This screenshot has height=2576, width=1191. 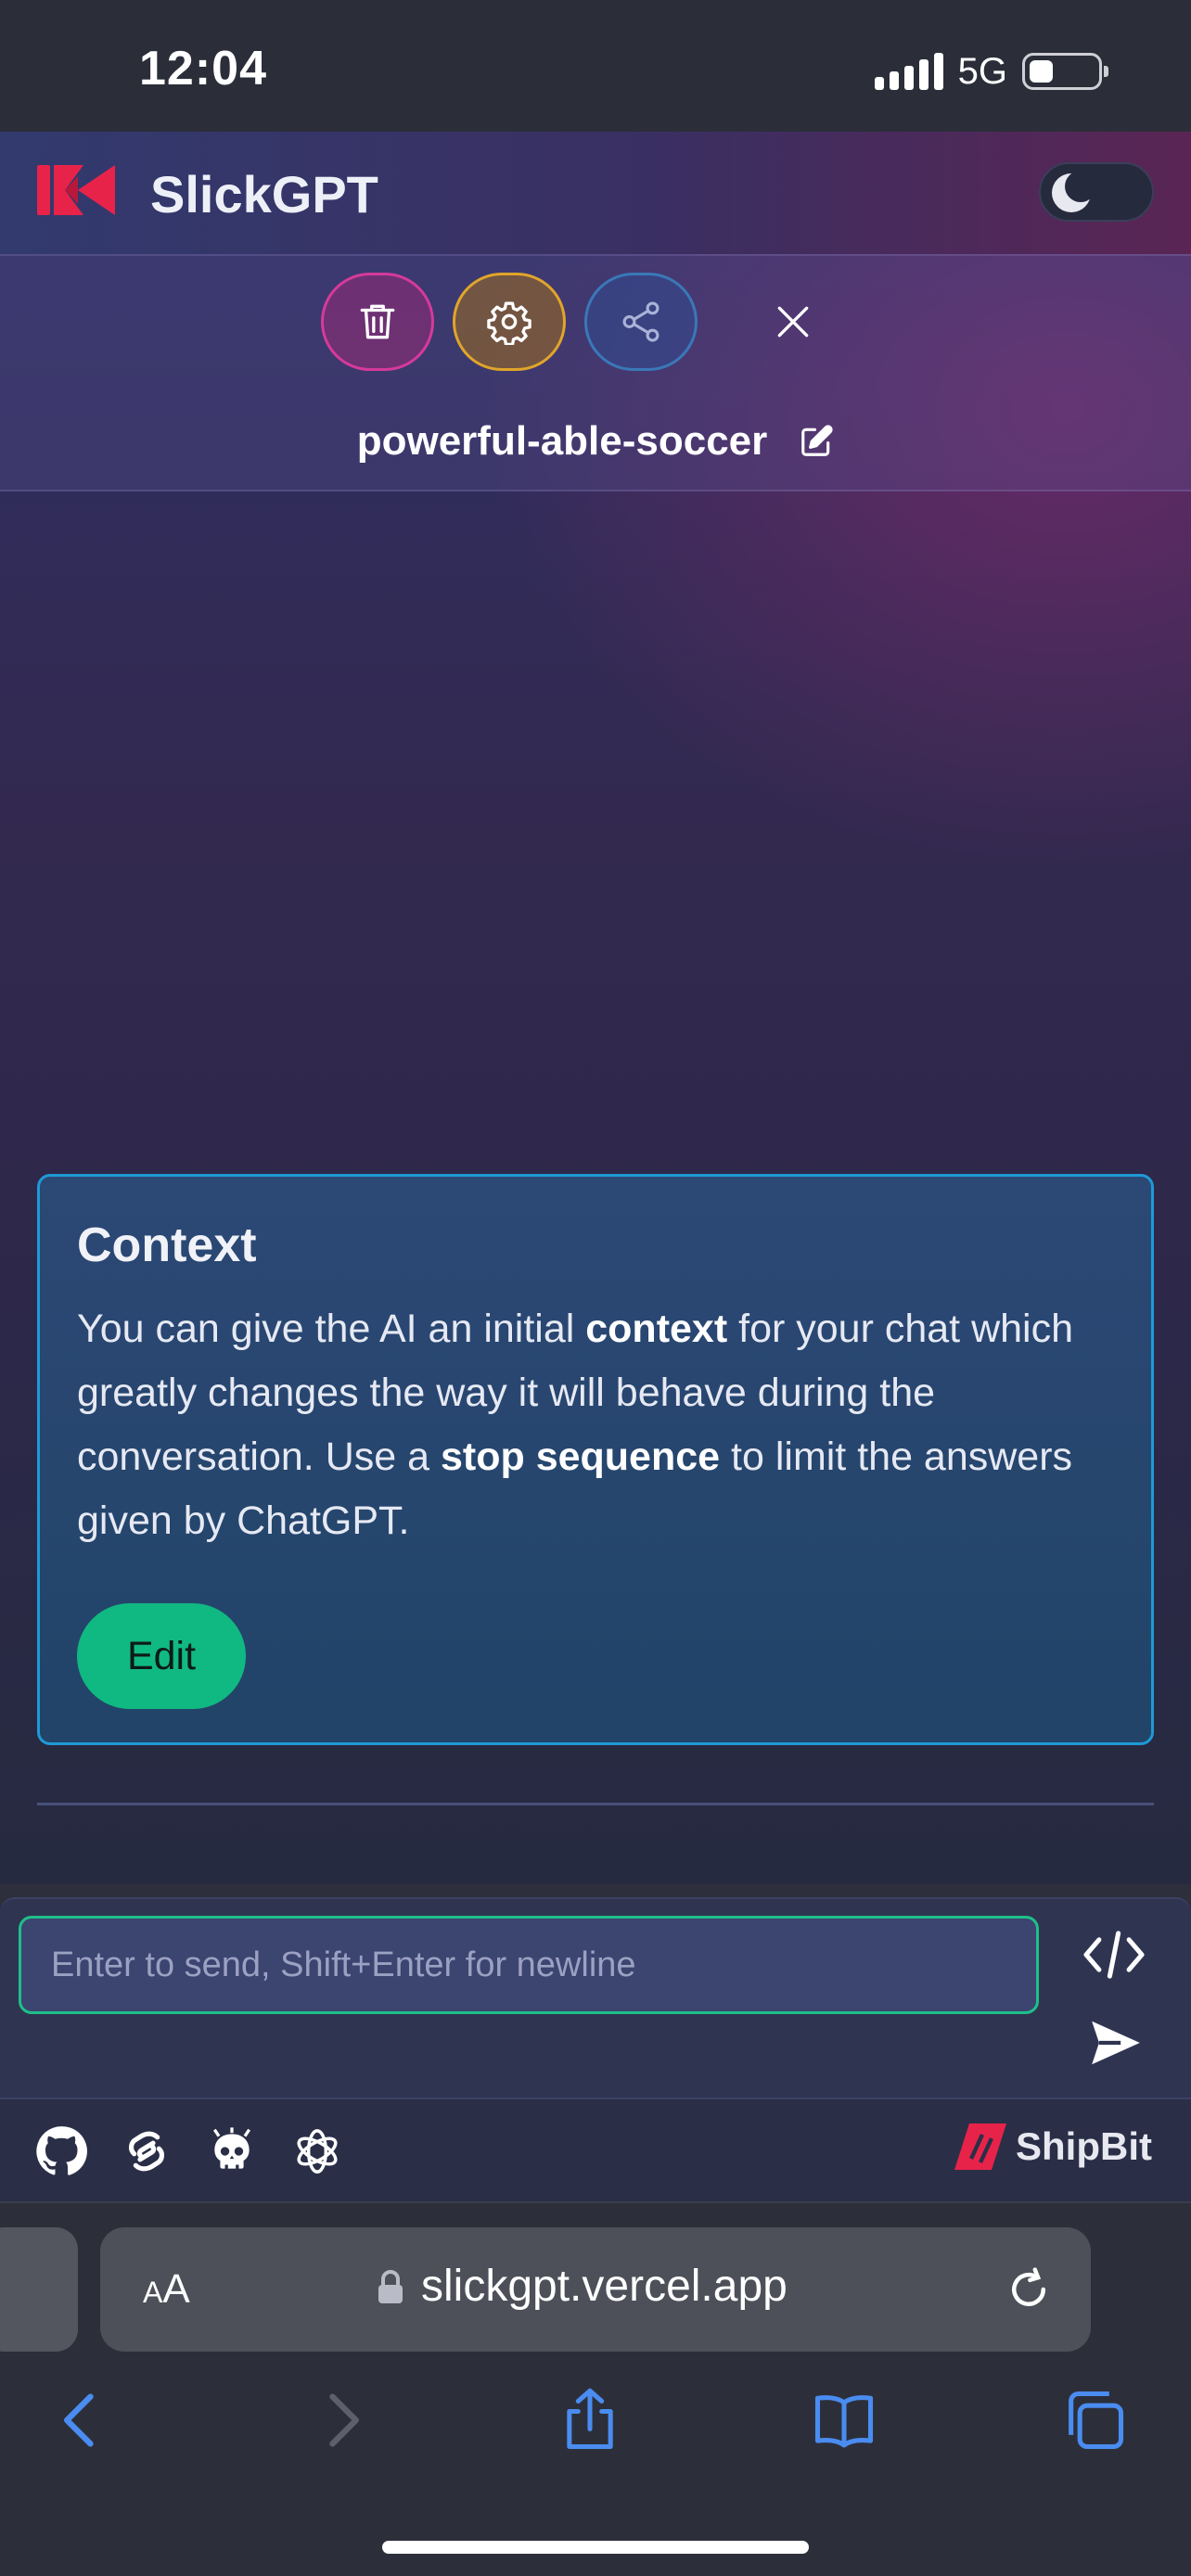 What do you see at coordinates (595, 1804) in the screenshot?
I see `divider` at bounding box center [595, 1804].